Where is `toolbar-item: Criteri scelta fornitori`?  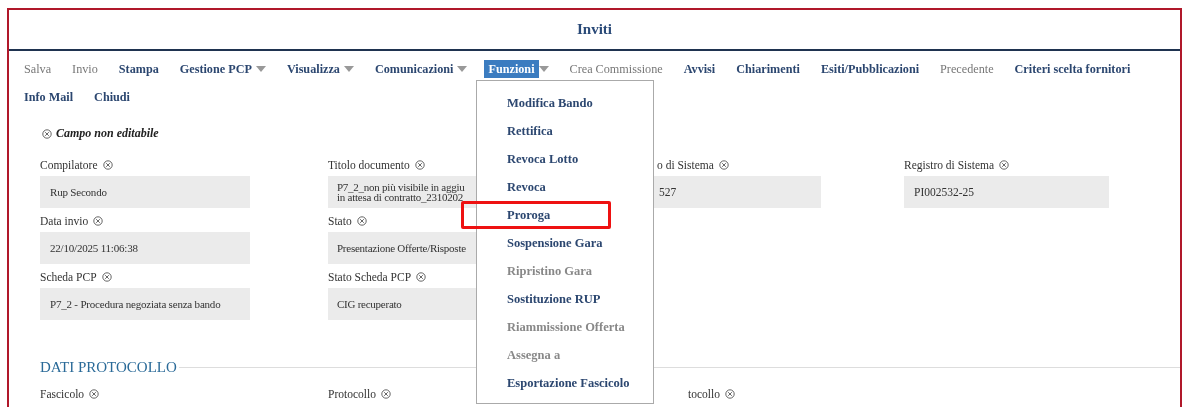 toolbar-item: Criteri scelta fornitori is located at coordinates (1072, 69).